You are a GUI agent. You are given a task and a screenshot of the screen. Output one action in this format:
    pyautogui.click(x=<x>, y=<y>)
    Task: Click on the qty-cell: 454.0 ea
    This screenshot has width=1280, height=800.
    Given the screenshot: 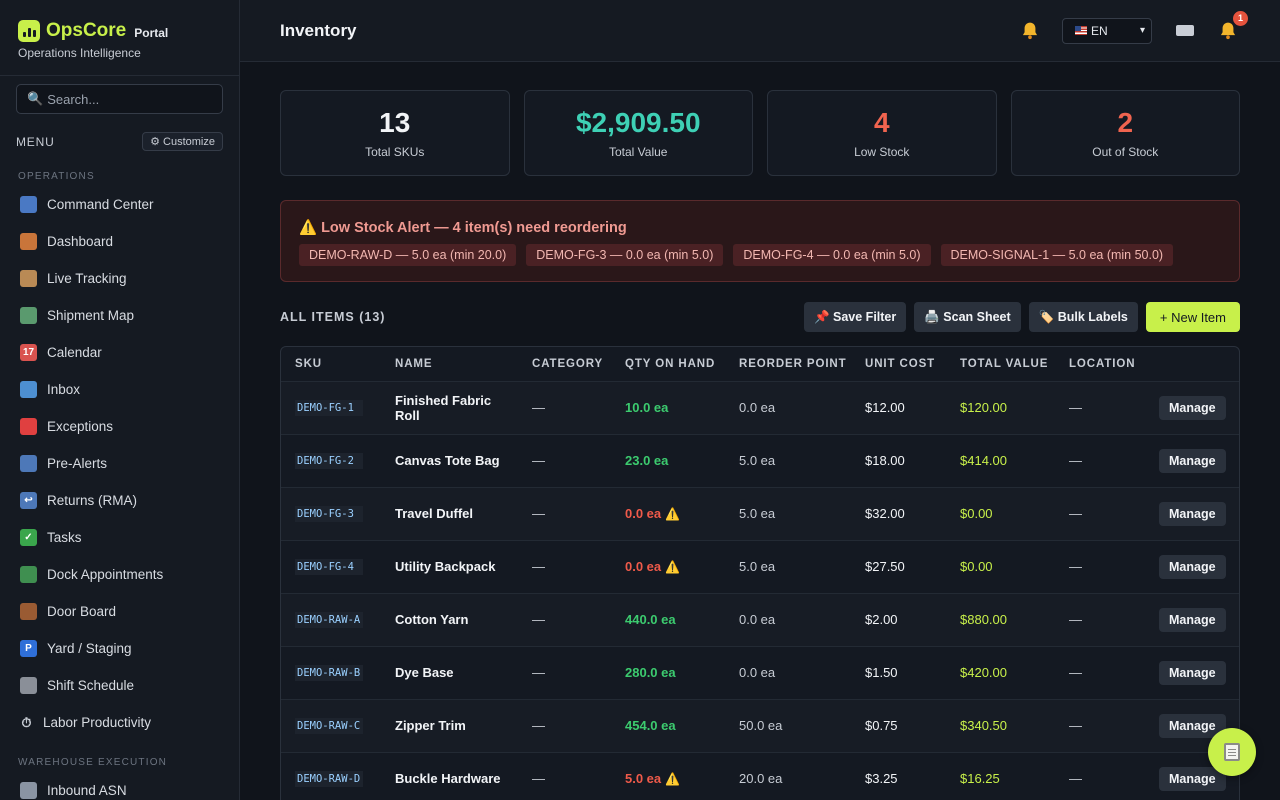 What is the action you would take?
    pyautogui.click(x=668, y=725)
    